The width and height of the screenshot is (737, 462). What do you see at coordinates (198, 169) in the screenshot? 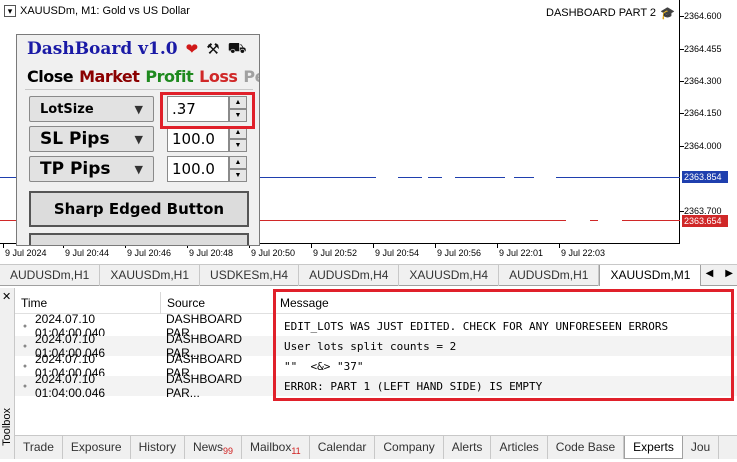
I see `tp-pips-input: 100.0` at bounding box center [198, 169].